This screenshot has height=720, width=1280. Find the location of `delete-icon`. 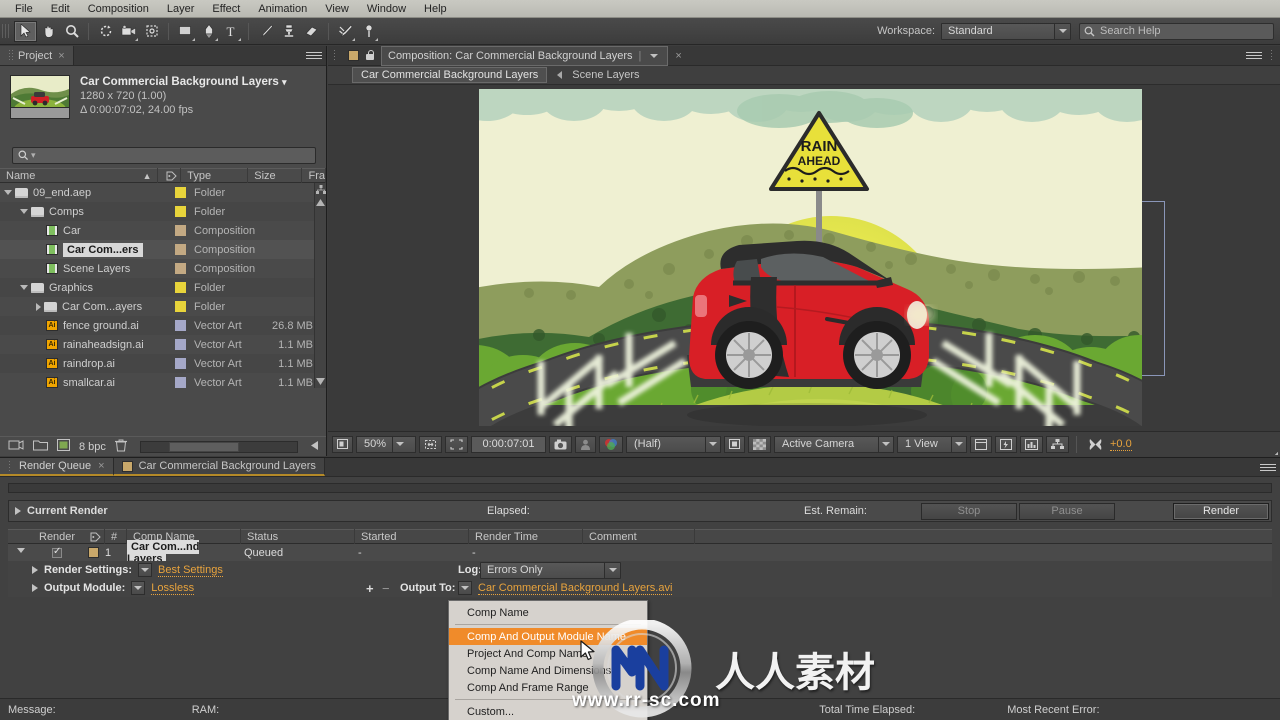

delete-icon is located at coordinates (120, 447).